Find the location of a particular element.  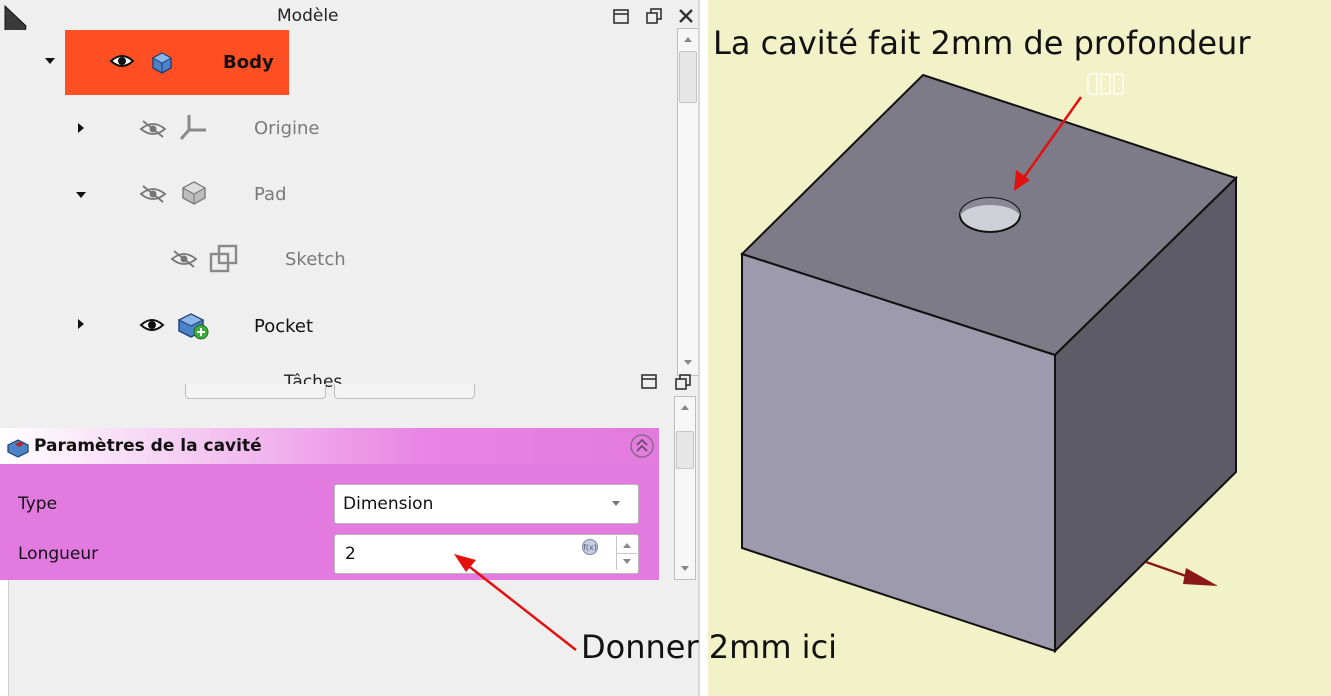

pad-icon is located at coordinates (194, 193).